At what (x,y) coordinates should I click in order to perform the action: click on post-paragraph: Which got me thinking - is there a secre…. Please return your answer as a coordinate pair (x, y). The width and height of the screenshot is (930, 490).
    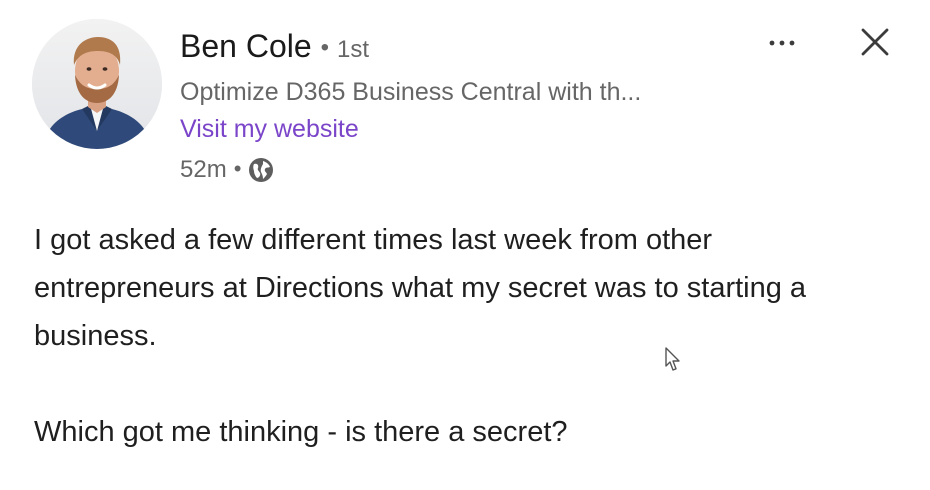
    Looking at the image, I should click on (301, 432).